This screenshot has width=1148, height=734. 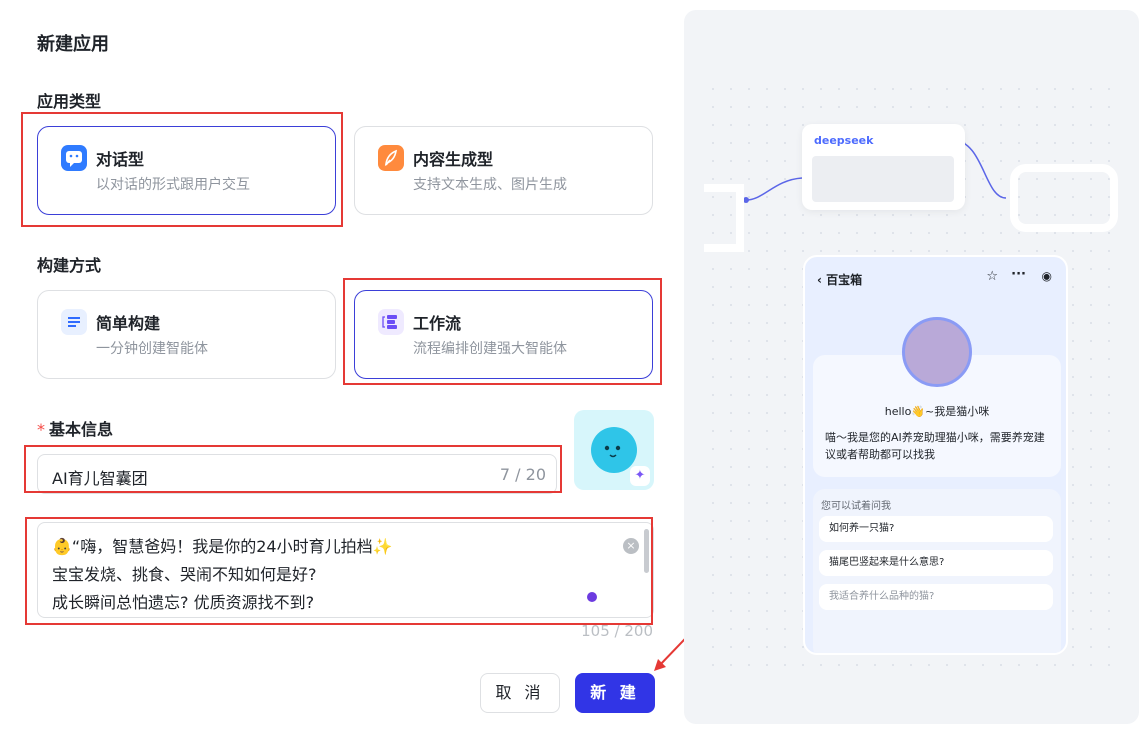 I want to click on cancel-button: 取 消, so click(x=520, y=693).